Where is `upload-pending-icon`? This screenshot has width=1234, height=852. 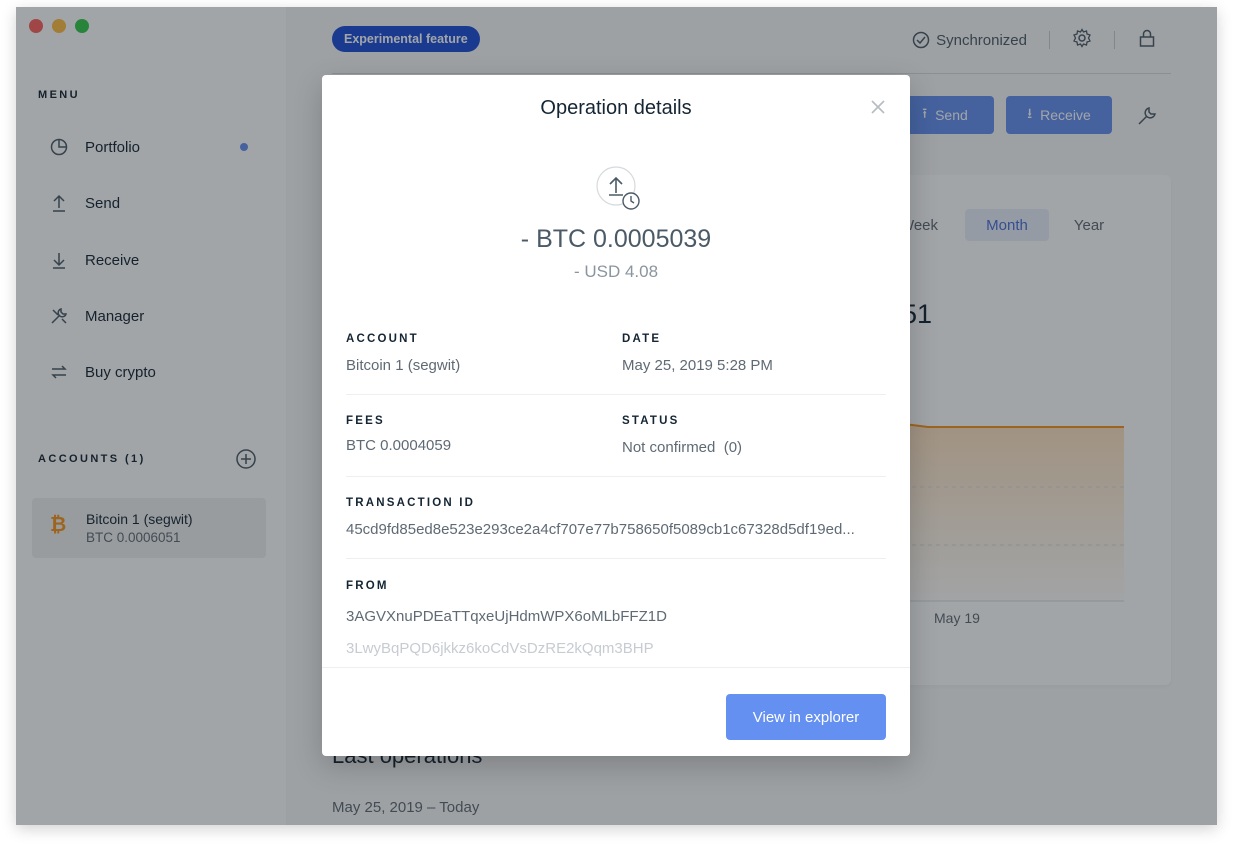
upload-pending-icon is located at coordinates (617, 187).